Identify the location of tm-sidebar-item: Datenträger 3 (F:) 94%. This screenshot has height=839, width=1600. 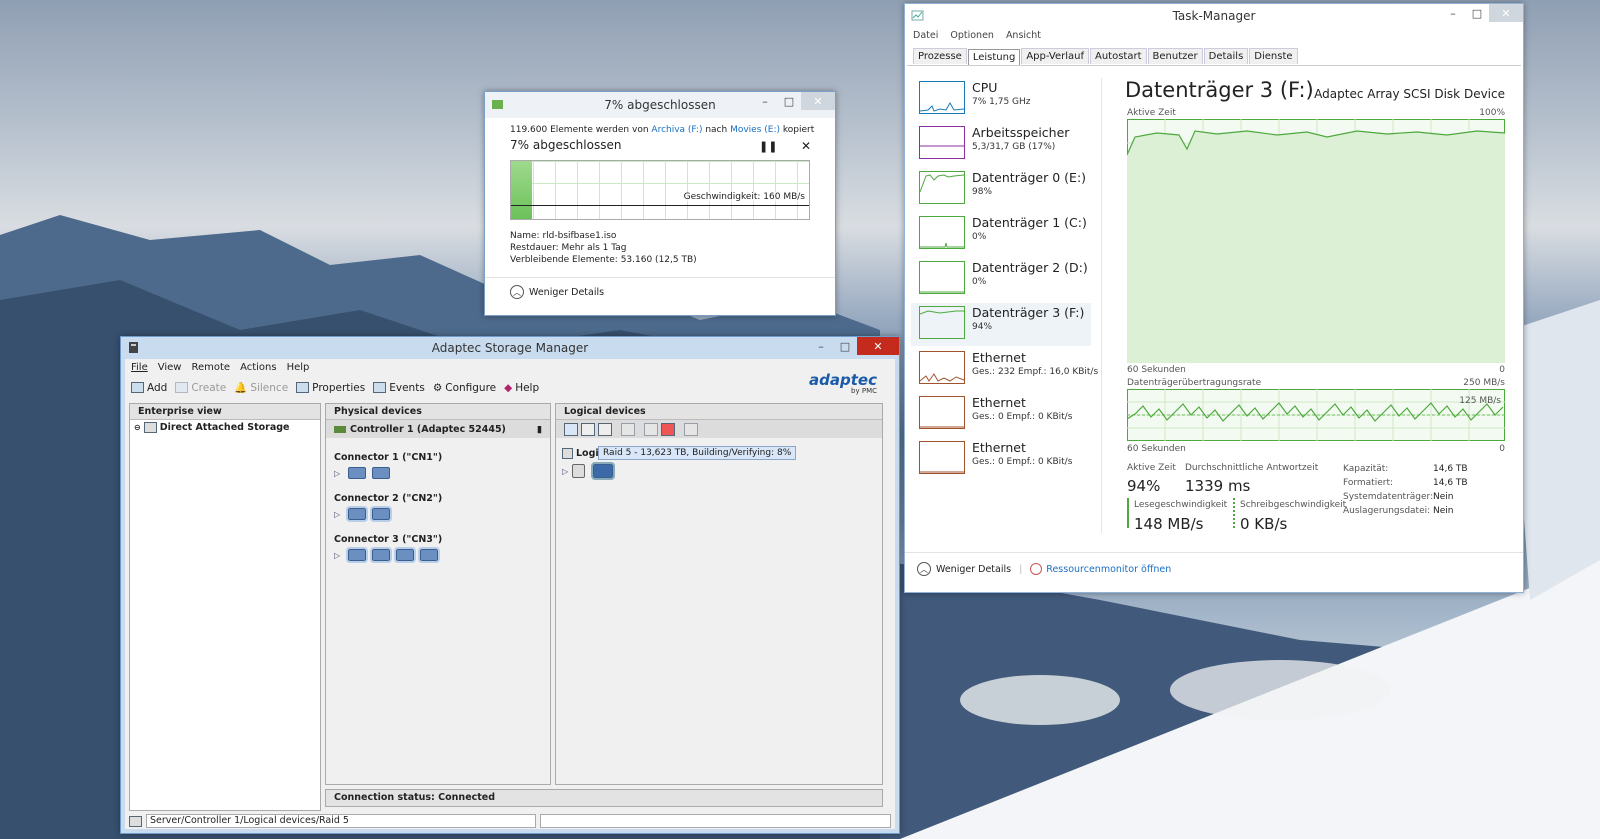
(1001, 324).